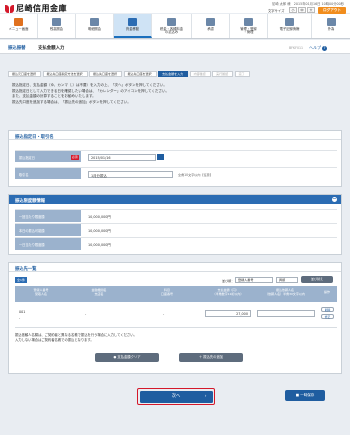 The width and height of the screenshot is (350, 435). I want to click on count-badge: 全1件, so click(21, 280).